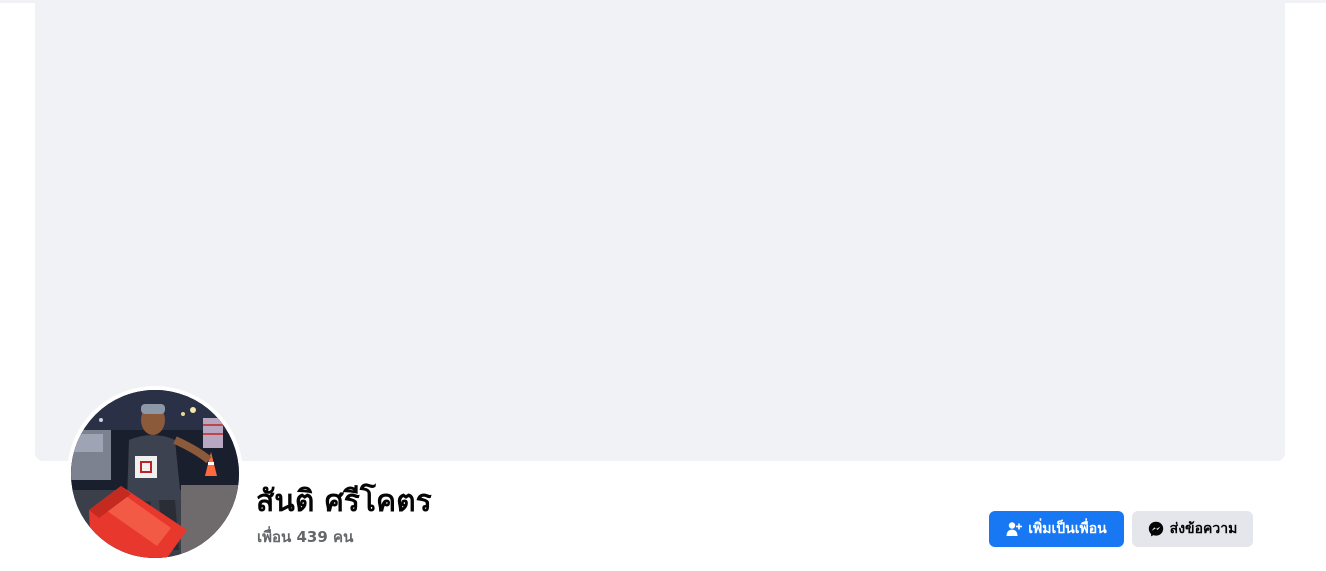  I want to click on profile-name: สันติ ศรีโคตร, so click(344, 501).